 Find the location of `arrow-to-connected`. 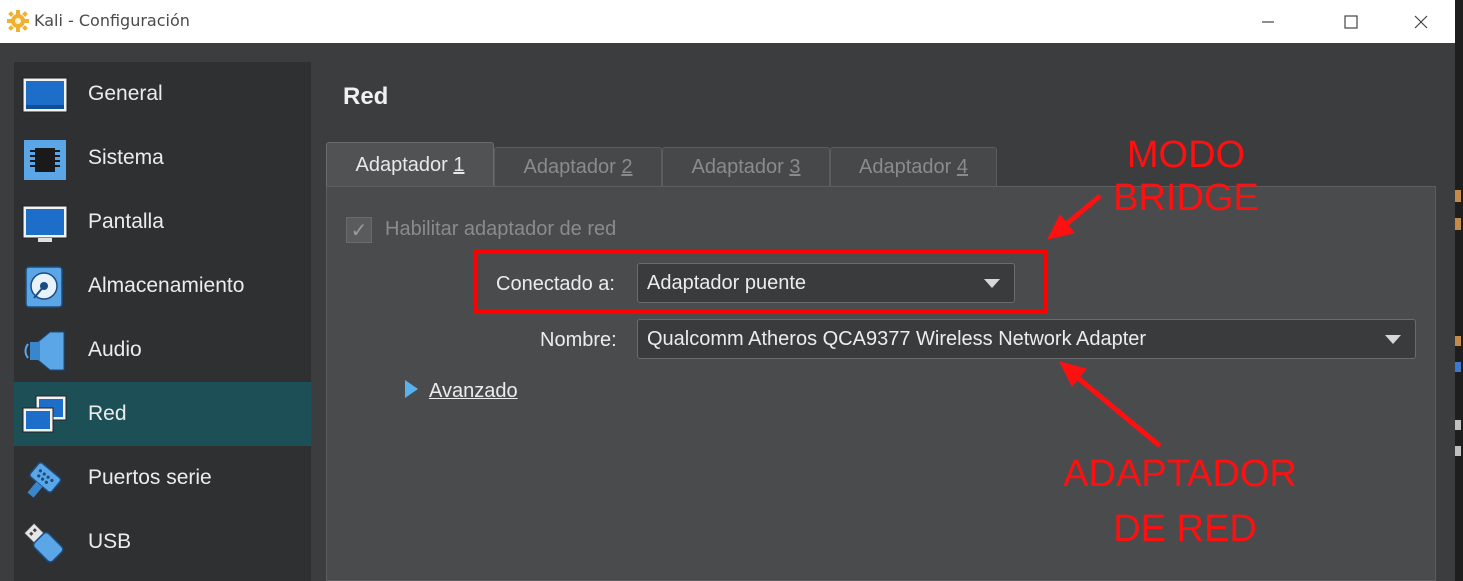

arrow-to-connected is located at coordinates (1074, 217).